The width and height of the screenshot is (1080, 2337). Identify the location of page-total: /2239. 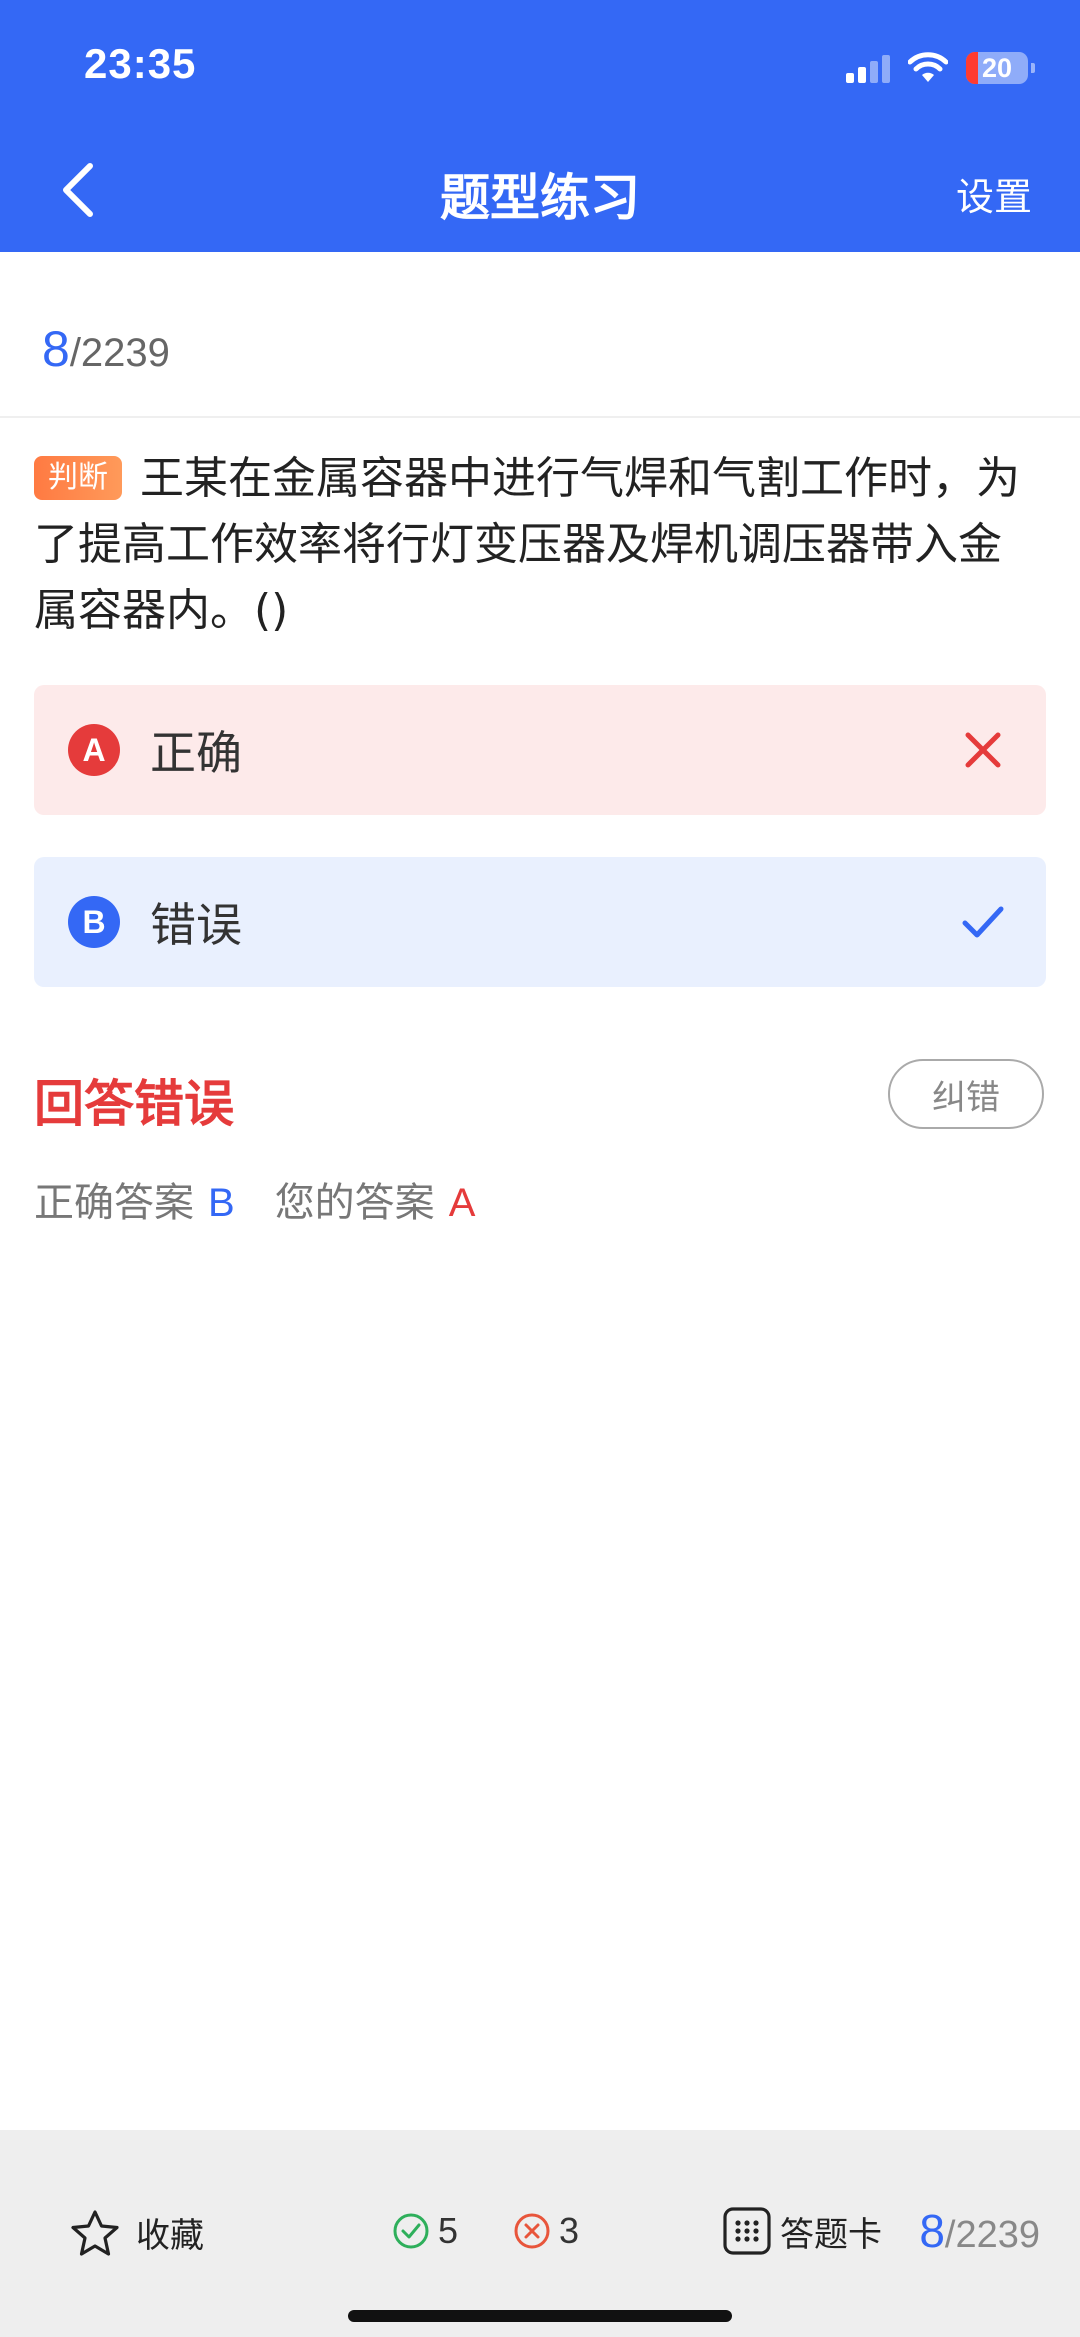
(992, 2235).